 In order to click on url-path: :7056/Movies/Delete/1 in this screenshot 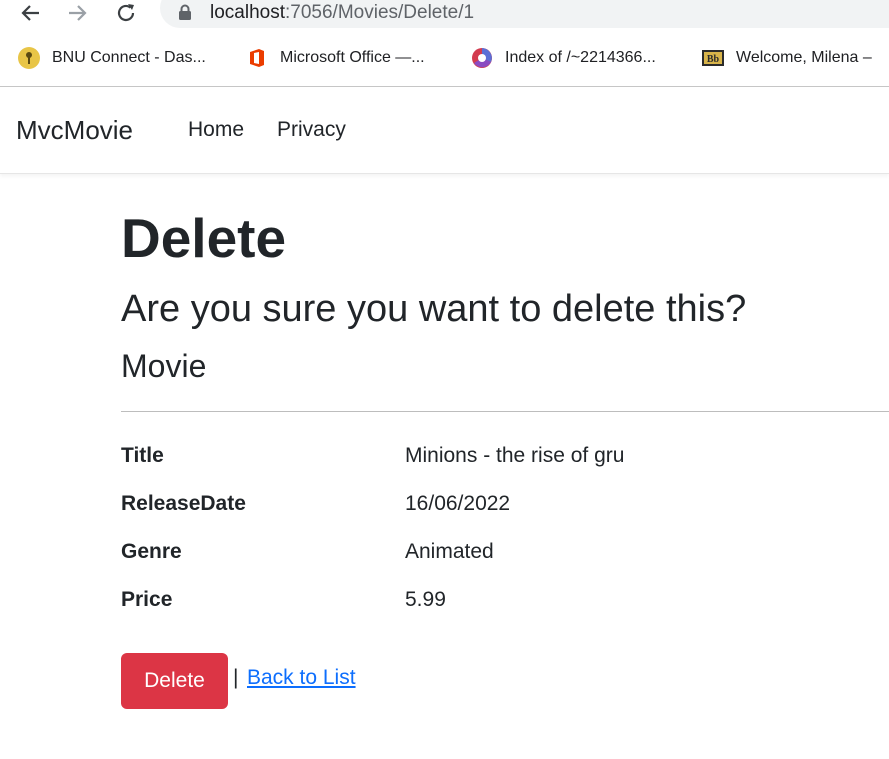, I will do `click(380, 12)`.